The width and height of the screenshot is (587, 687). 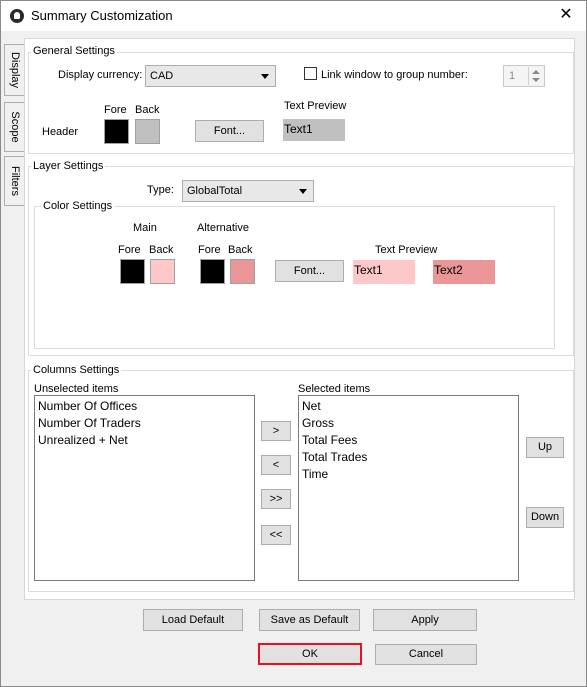 What do you see at coordinates (426, 654) in the screenshot?
I see `cancel-button: Cancel` at bounding box center [426, 654].